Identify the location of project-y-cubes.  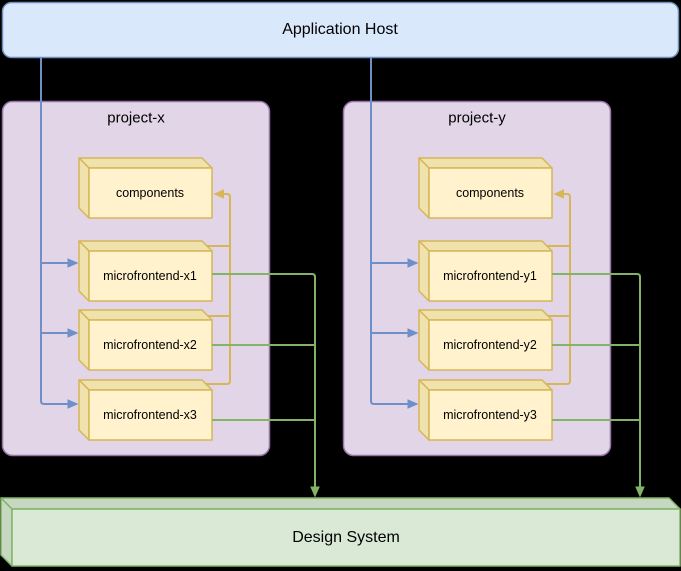
(485, 299).